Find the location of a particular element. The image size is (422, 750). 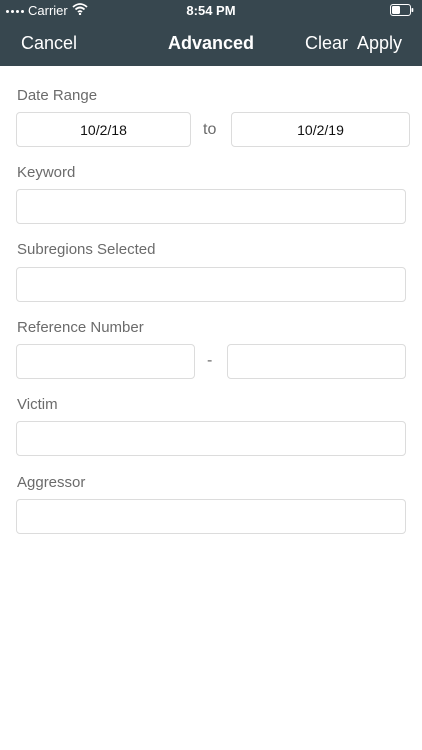

aggressor-field is located at coordinates (211, 516).